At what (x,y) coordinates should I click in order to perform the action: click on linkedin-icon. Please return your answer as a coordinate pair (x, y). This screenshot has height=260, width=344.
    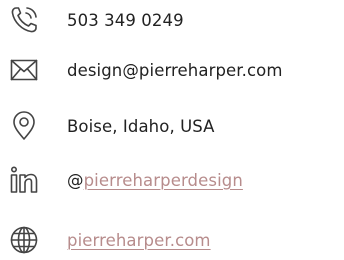
    Looking at the image, I should click on (24, 180).